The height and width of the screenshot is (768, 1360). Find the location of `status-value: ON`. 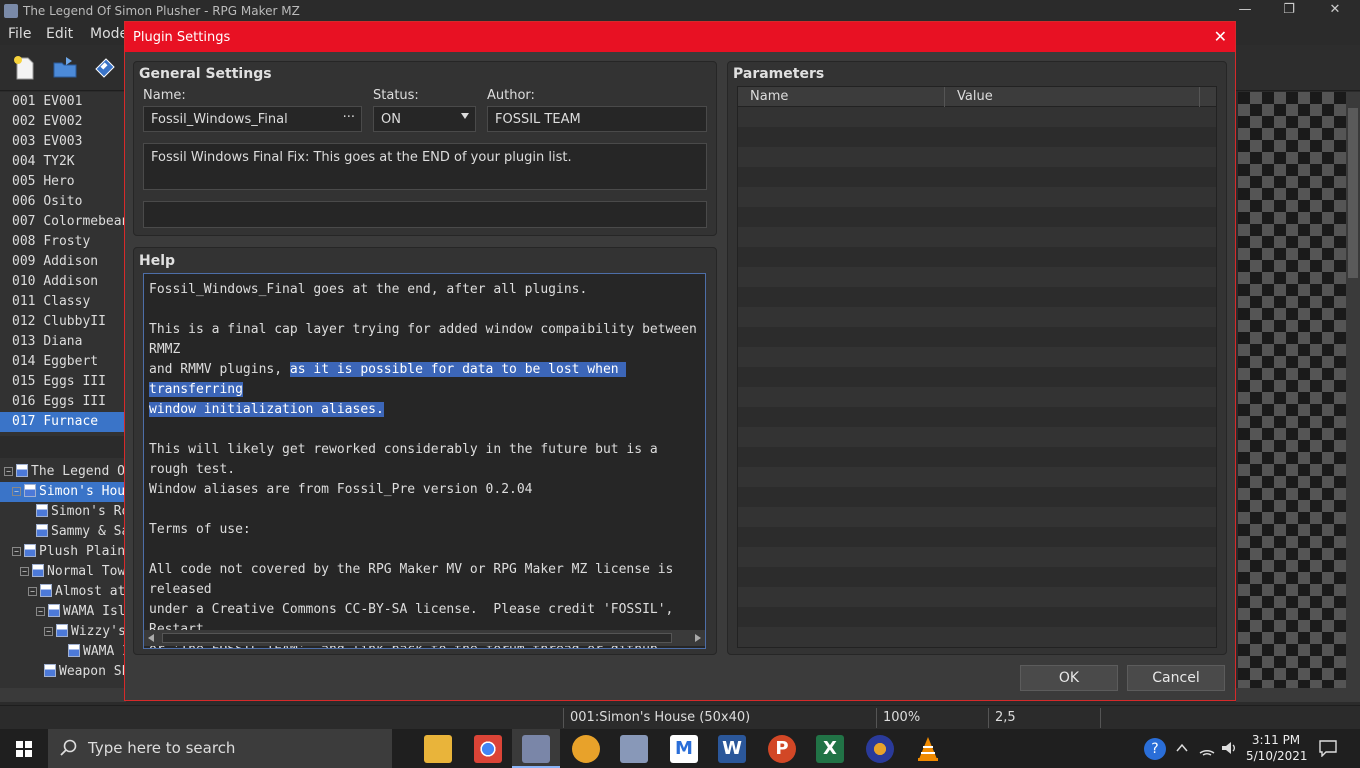

status-value: ON is located at coordinates (391, 119).